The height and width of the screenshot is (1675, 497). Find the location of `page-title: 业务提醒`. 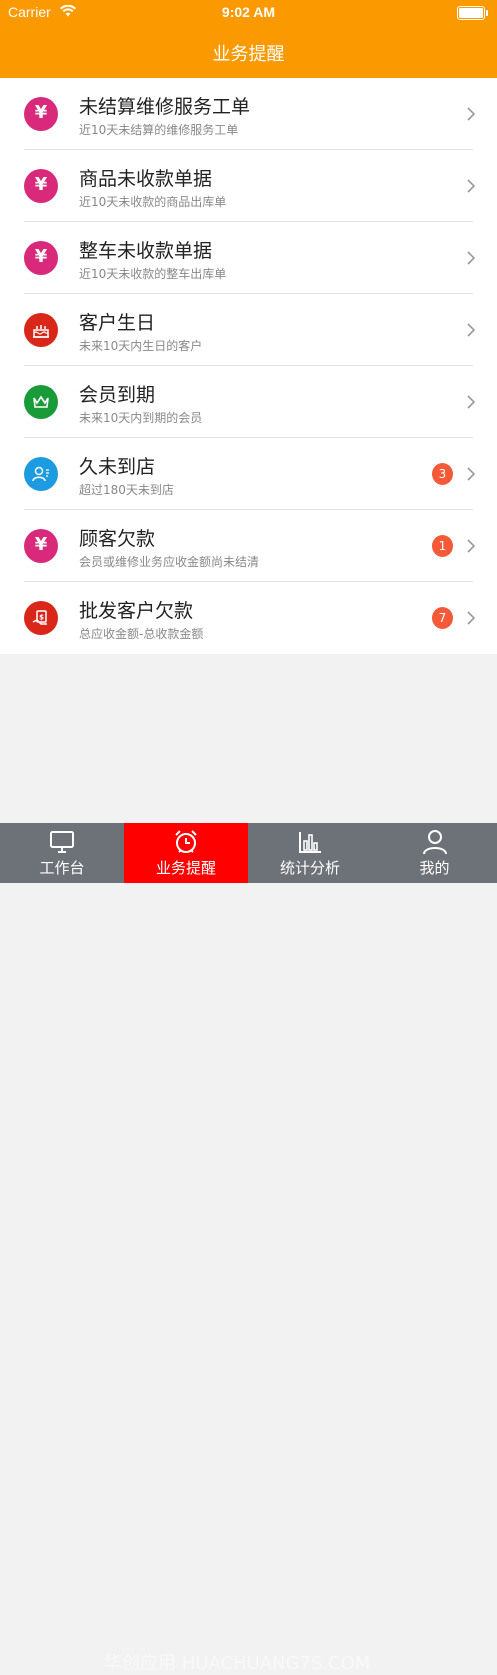

page-title: 业务提醒 is located at coordinates (248, 54).